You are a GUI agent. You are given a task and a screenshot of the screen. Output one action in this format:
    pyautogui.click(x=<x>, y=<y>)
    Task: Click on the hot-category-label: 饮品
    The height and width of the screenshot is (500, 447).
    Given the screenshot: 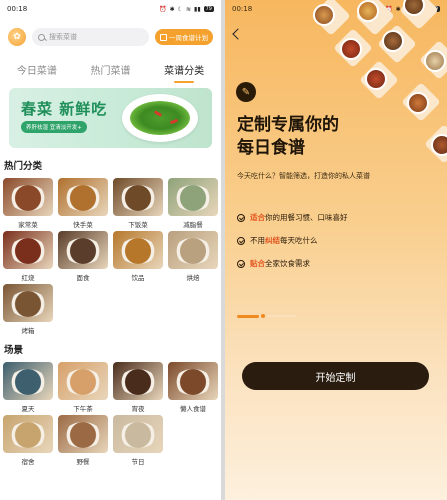 What is the action you would take?
    pyautogui.click(x=138, y=278)
    